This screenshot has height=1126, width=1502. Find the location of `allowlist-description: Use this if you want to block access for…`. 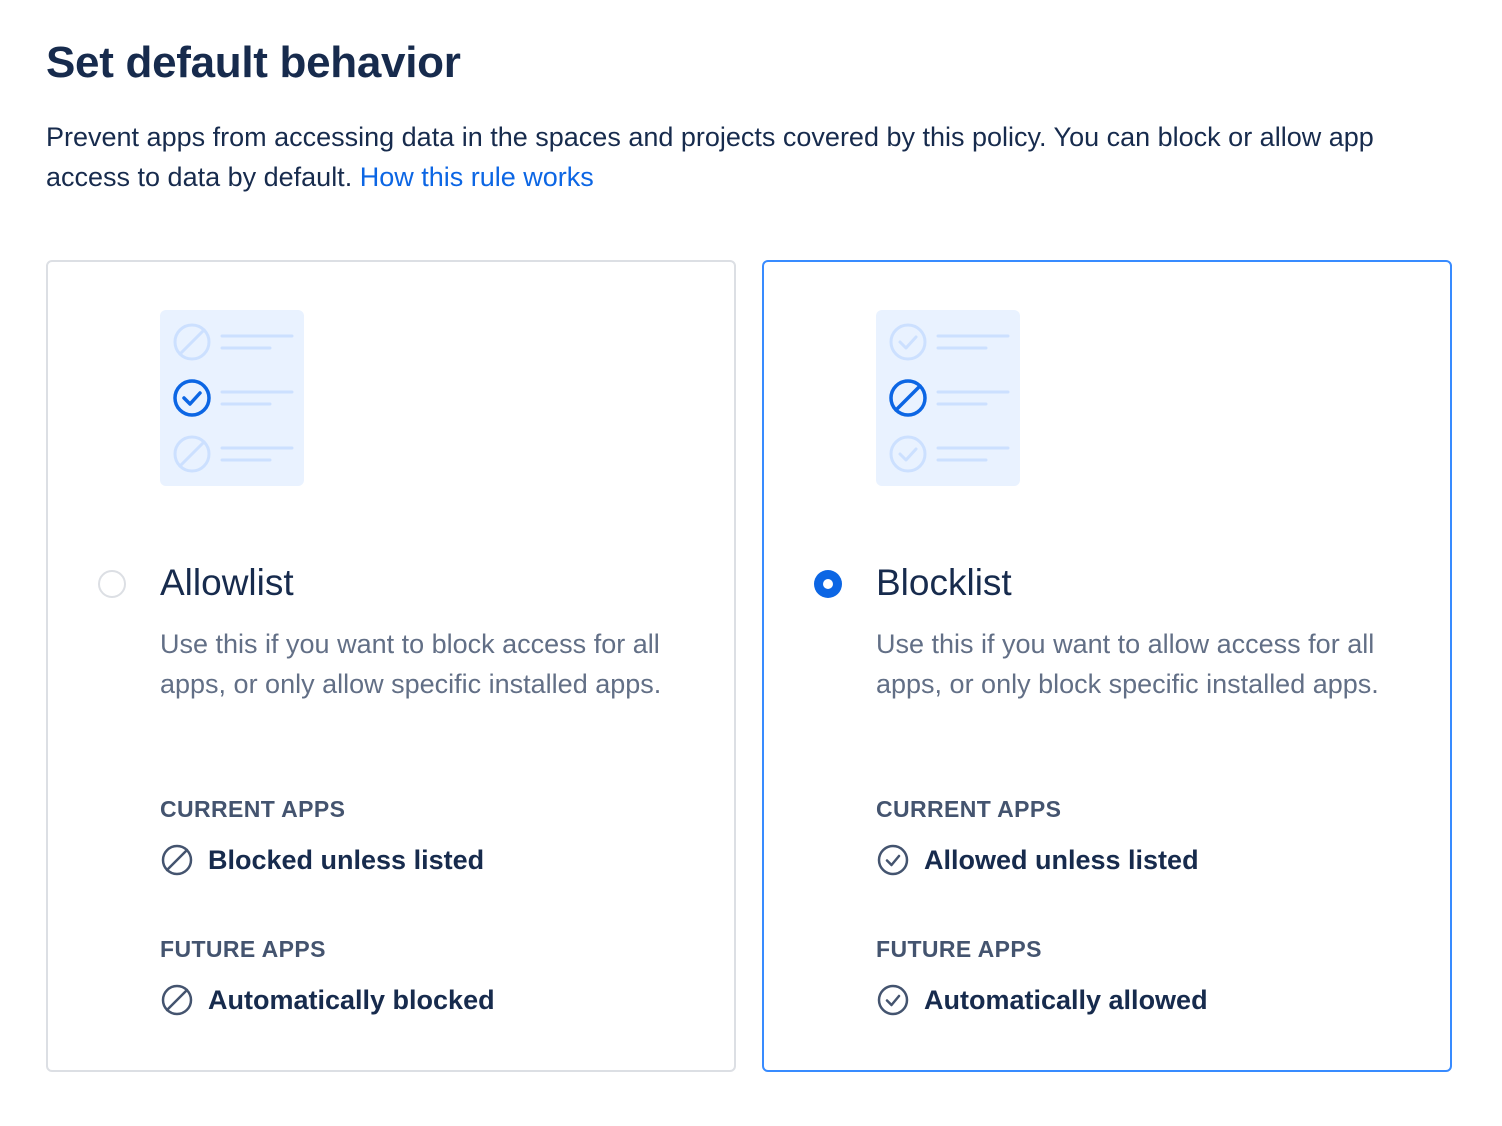

allowlist-description: Use this if you want to block access for… is located at coordinates (411, 664).